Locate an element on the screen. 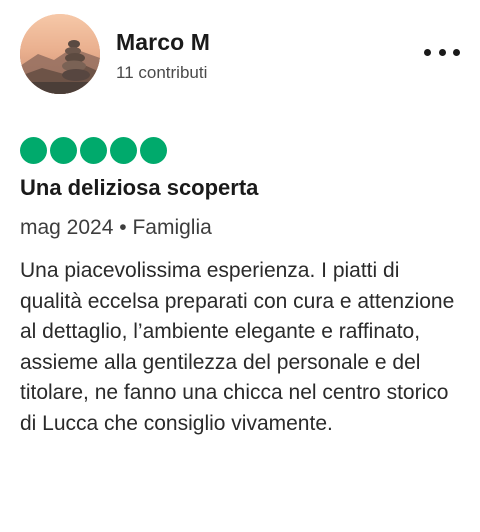 Image resolution: width=480 pixels, height=532 pixels. review-date: mag 2024 is located at coordinates (67, 227).